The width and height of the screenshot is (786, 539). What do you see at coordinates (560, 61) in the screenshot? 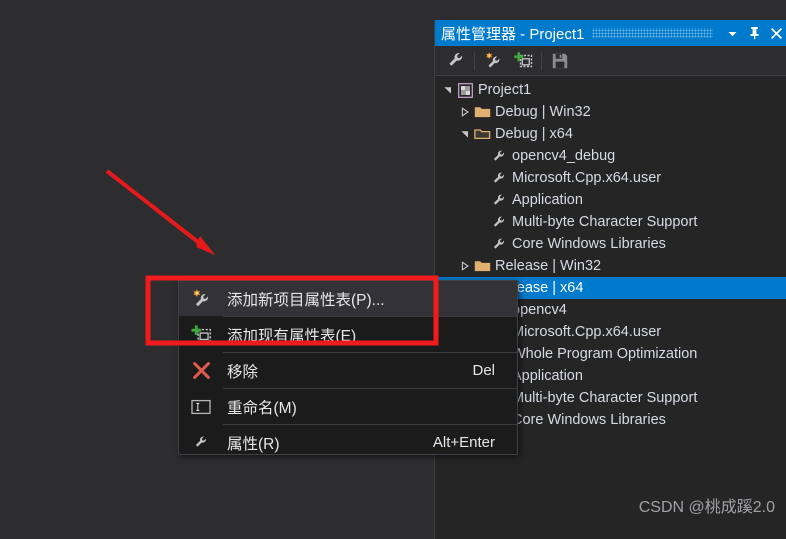
I see `save-icon` at bounding box center [560, 61].